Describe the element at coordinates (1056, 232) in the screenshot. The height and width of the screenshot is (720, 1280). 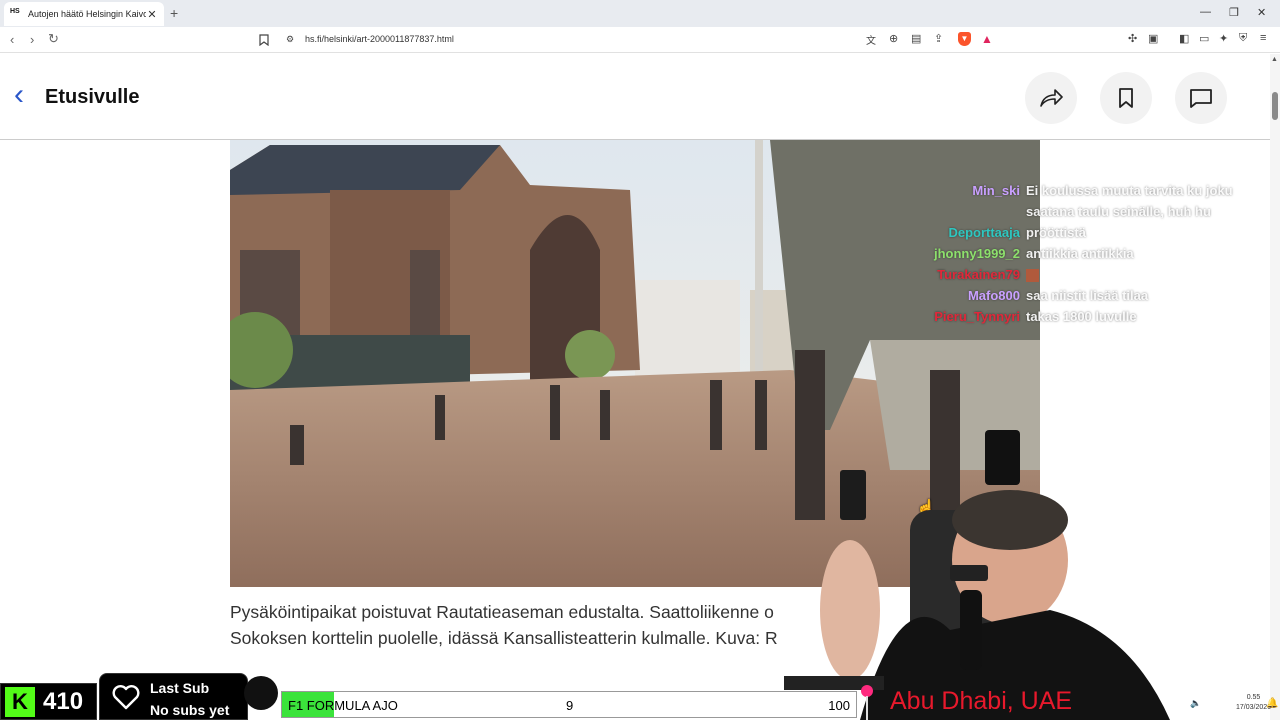
I see `chat-text: prööttistä` at that location.